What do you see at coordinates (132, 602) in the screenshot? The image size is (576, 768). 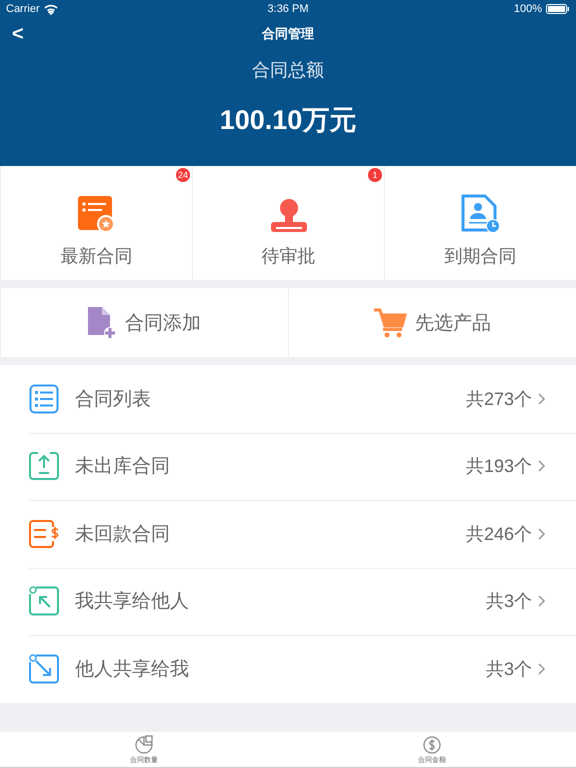 I see `row-label: 我共享给他人` at bounding box center [132, 602].